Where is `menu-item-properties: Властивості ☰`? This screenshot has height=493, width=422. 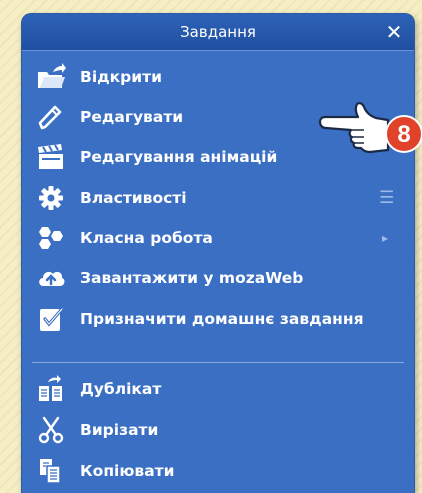 menu-item-properties: Властивості ☰ is located at coordinates (218, 198).